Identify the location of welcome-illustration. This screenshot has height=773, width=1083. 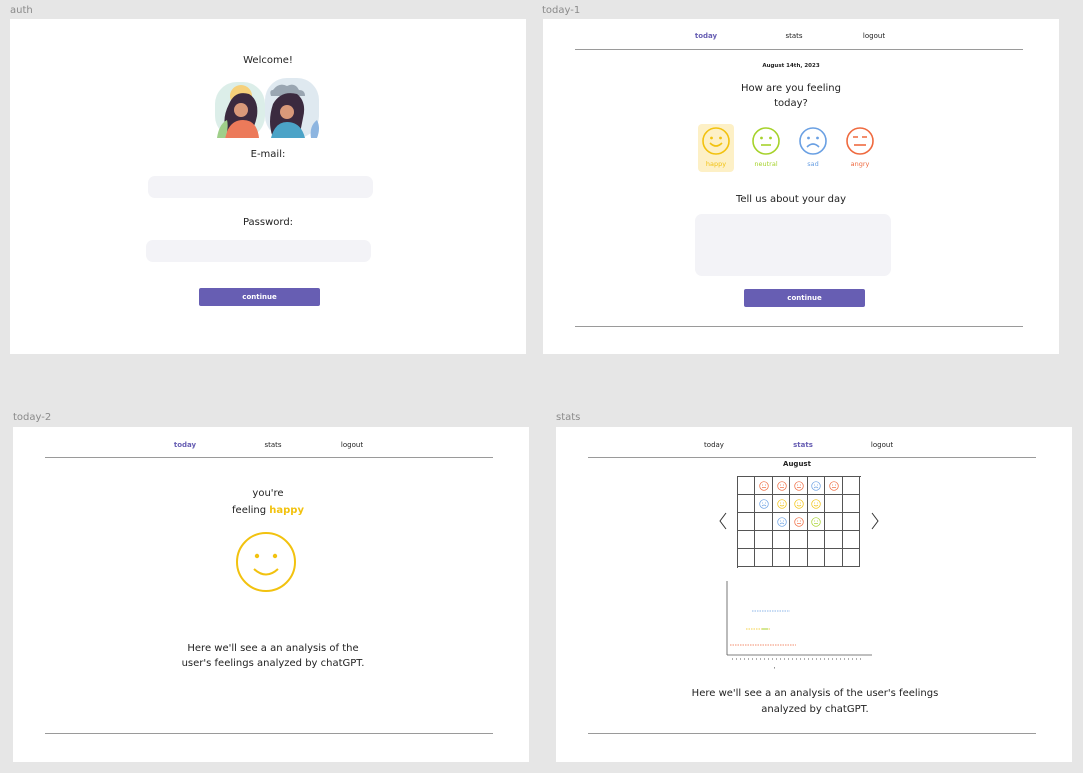
(267, 108).